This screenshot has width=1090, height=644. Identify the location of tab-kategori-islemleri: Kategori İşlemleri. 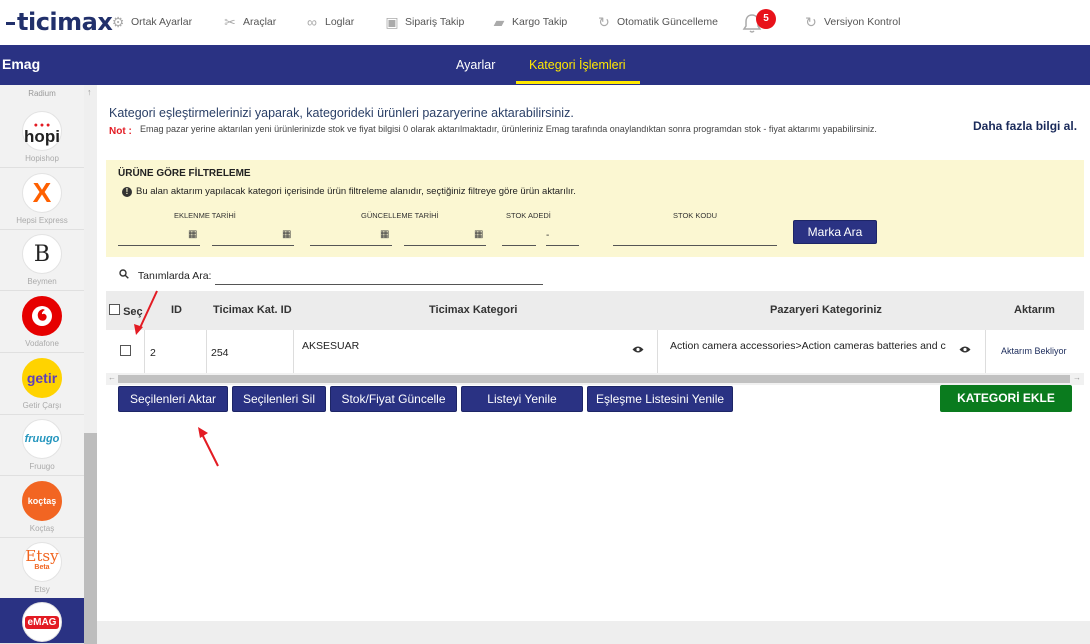
(577, 65).